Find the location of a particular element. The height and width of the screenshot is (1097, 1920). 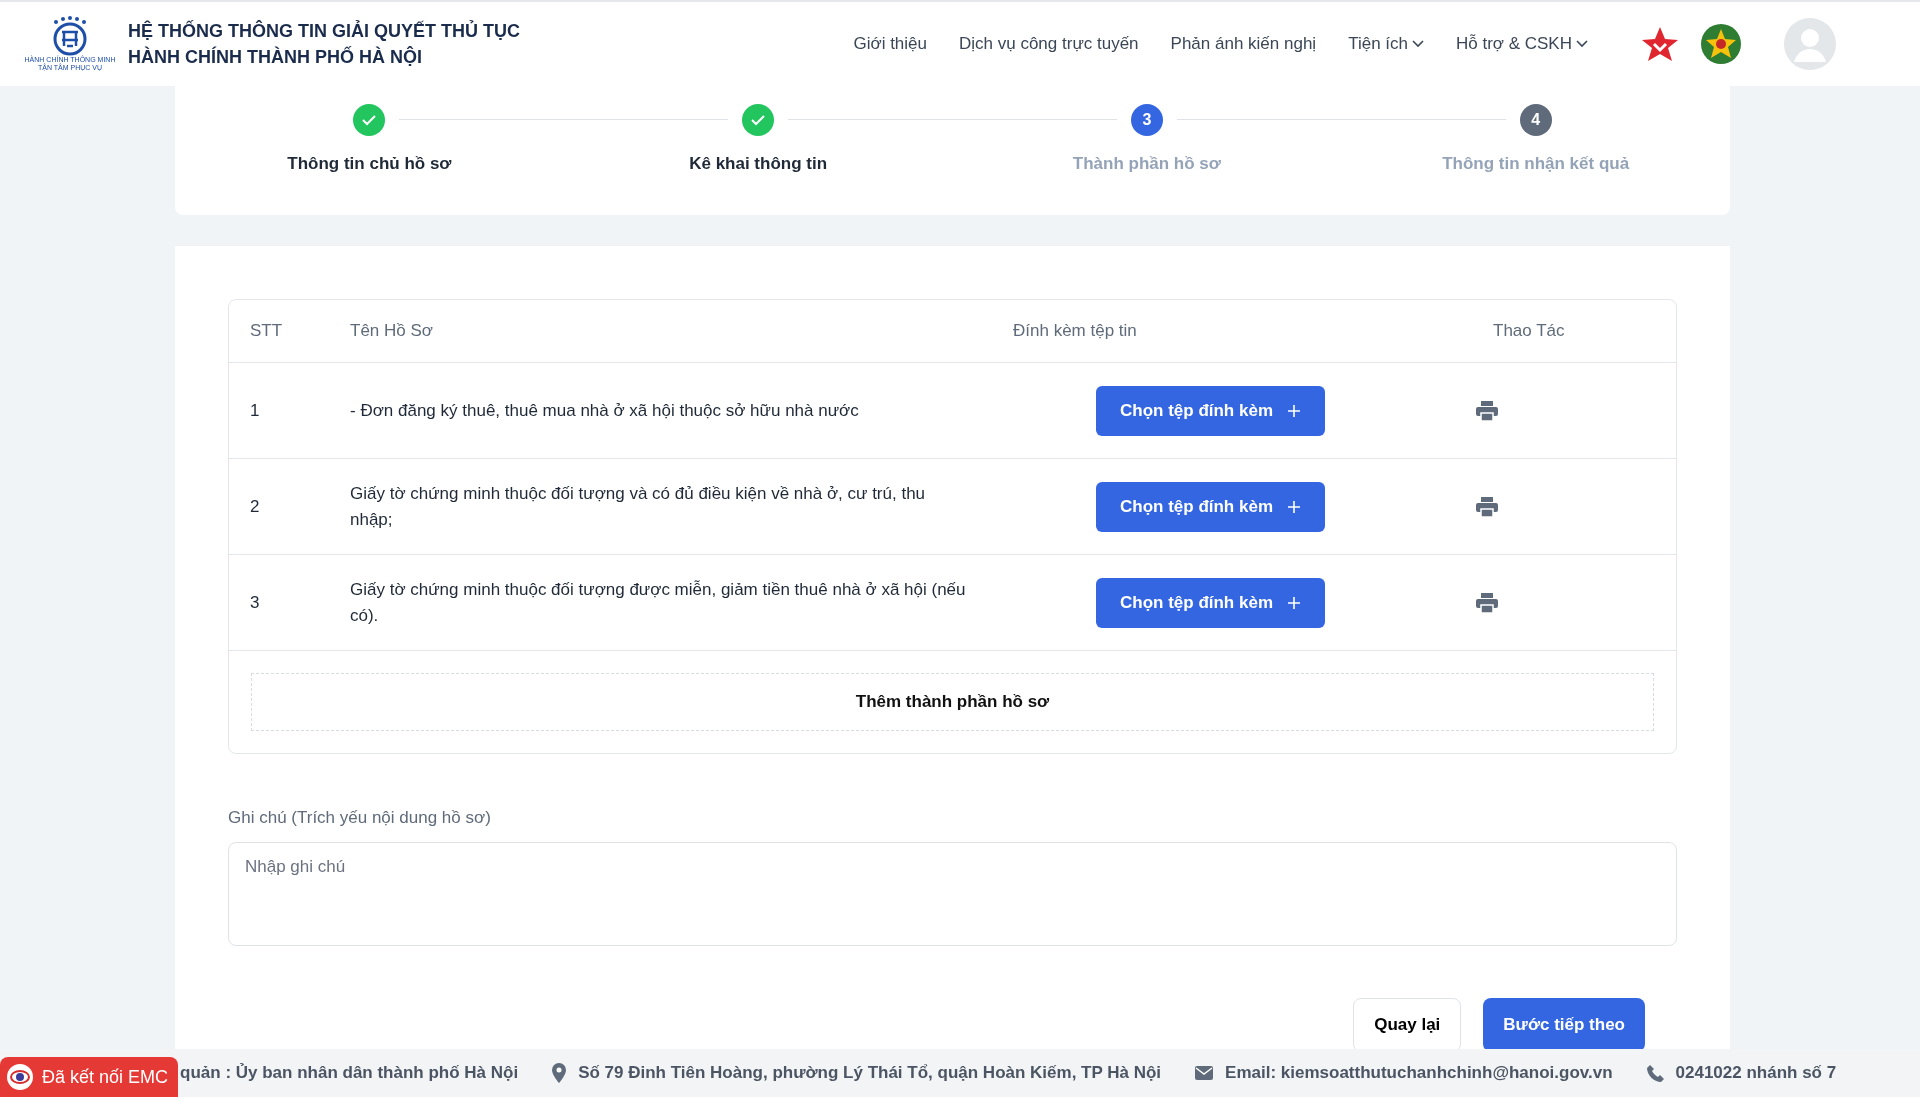

table-cell-text: 3 is located at coordinates (255, 602).